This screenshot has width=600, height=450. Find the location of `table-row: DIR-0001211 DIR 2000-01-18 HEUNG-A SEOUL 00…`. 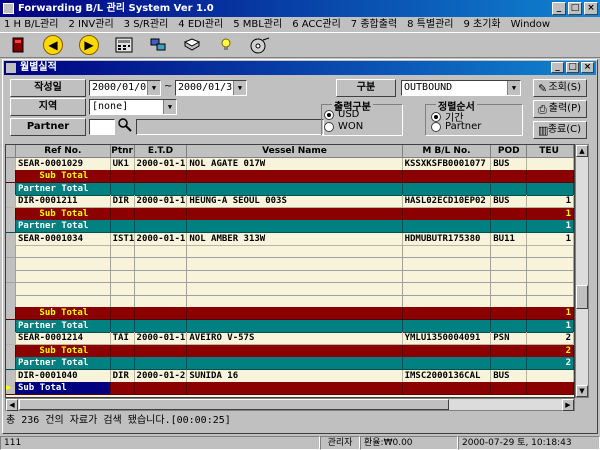

table-row: DIR-0001211 DIR 2000-01-18 HEUNG-A SEOUL 00… is located at coordinates (290, 202).